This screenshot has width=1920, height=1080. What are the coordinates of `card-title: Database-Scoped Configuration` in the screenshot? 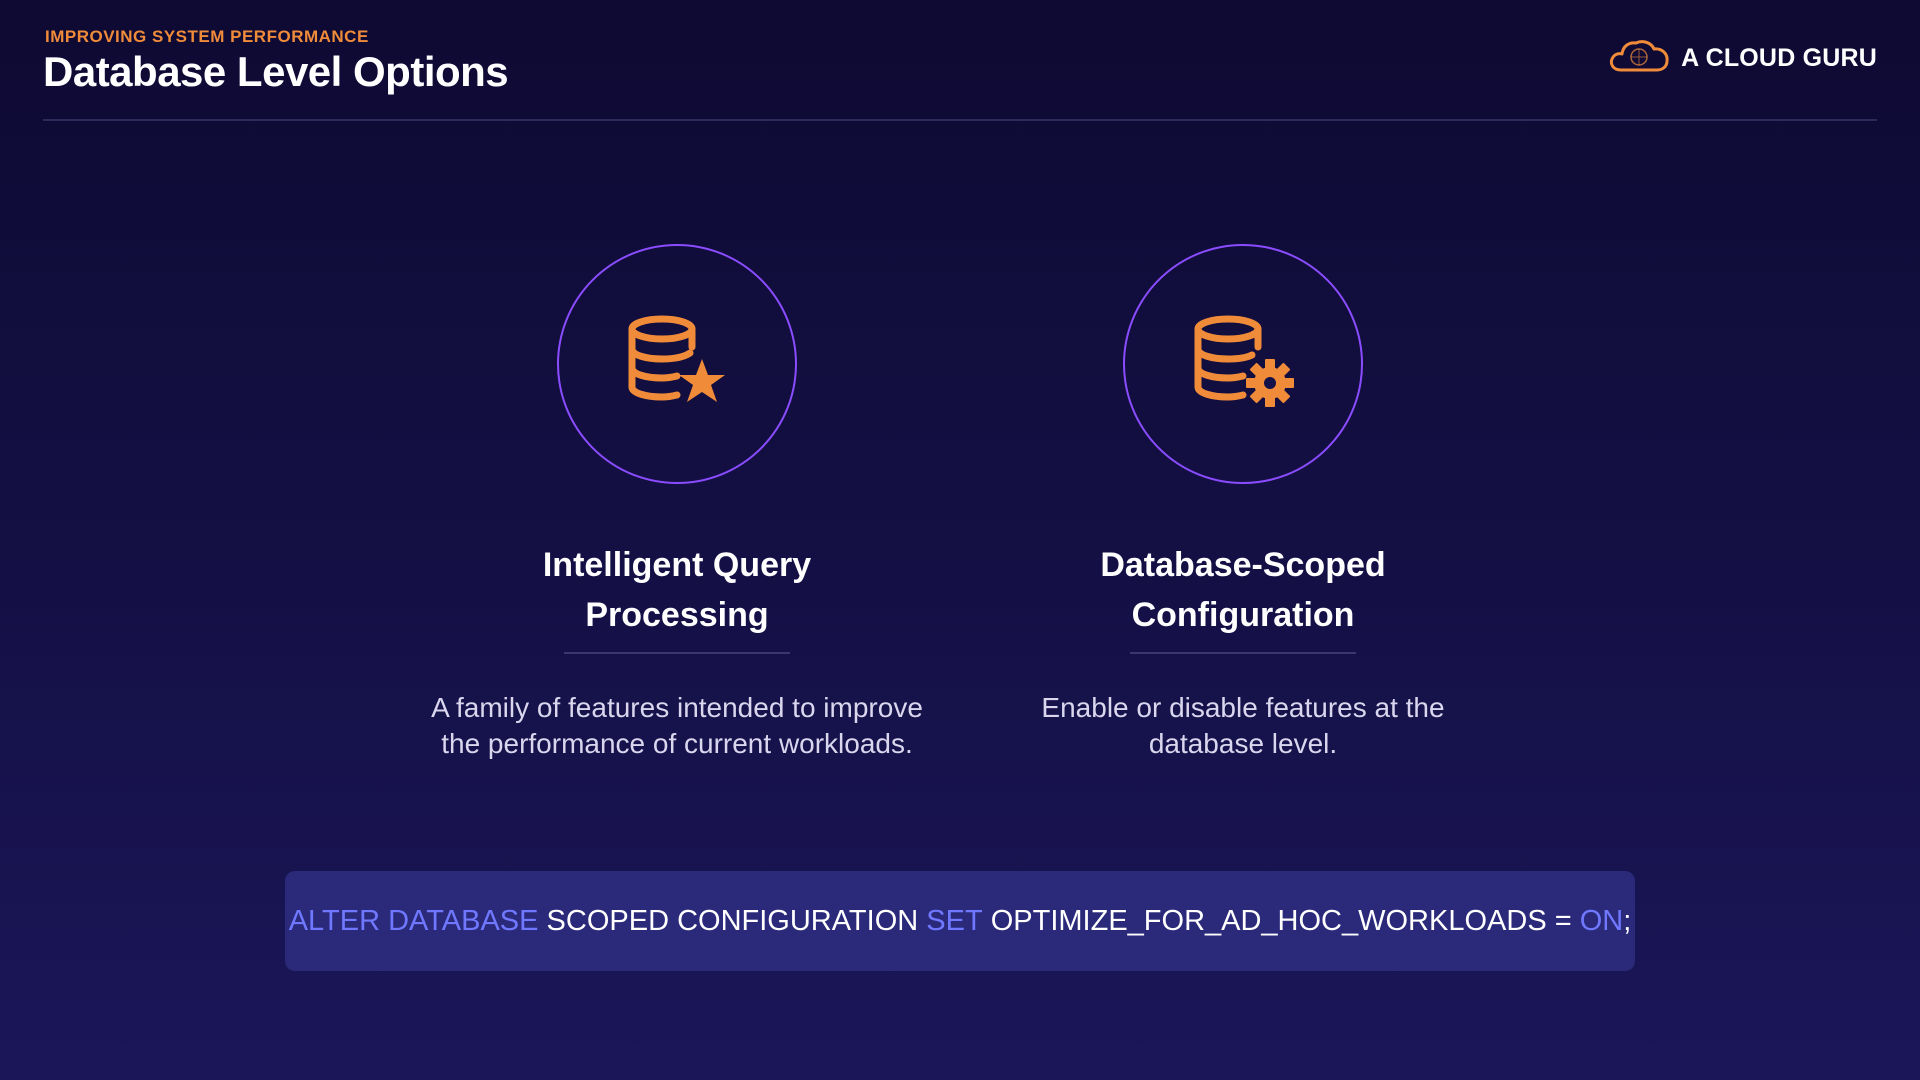 It's located at (1243, 590).